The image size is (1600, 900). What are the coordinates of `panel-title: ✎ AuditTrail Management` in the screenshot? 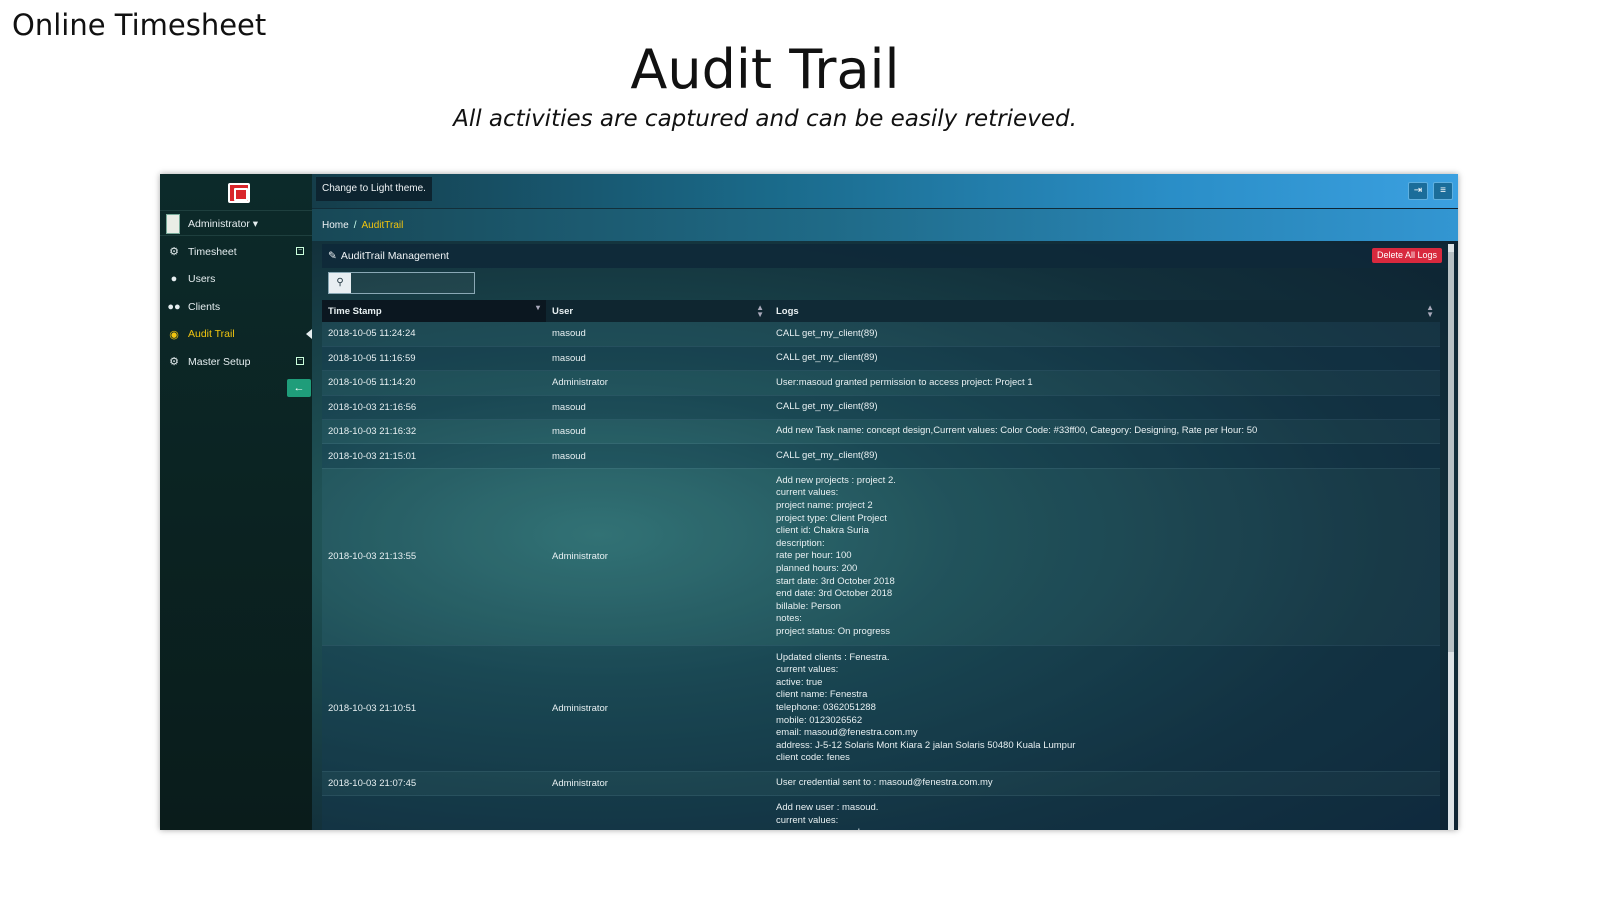 It's located at (388, 256).